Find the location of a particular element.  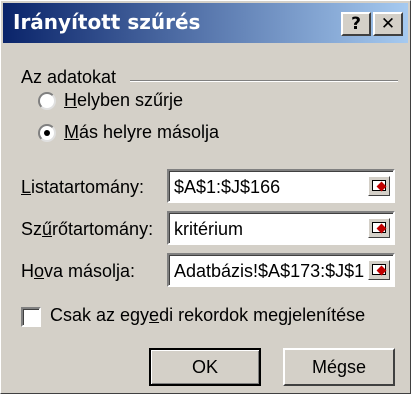

radio-copy-to-location-label: Más helyre másolja is located at coordinates (141, 132).